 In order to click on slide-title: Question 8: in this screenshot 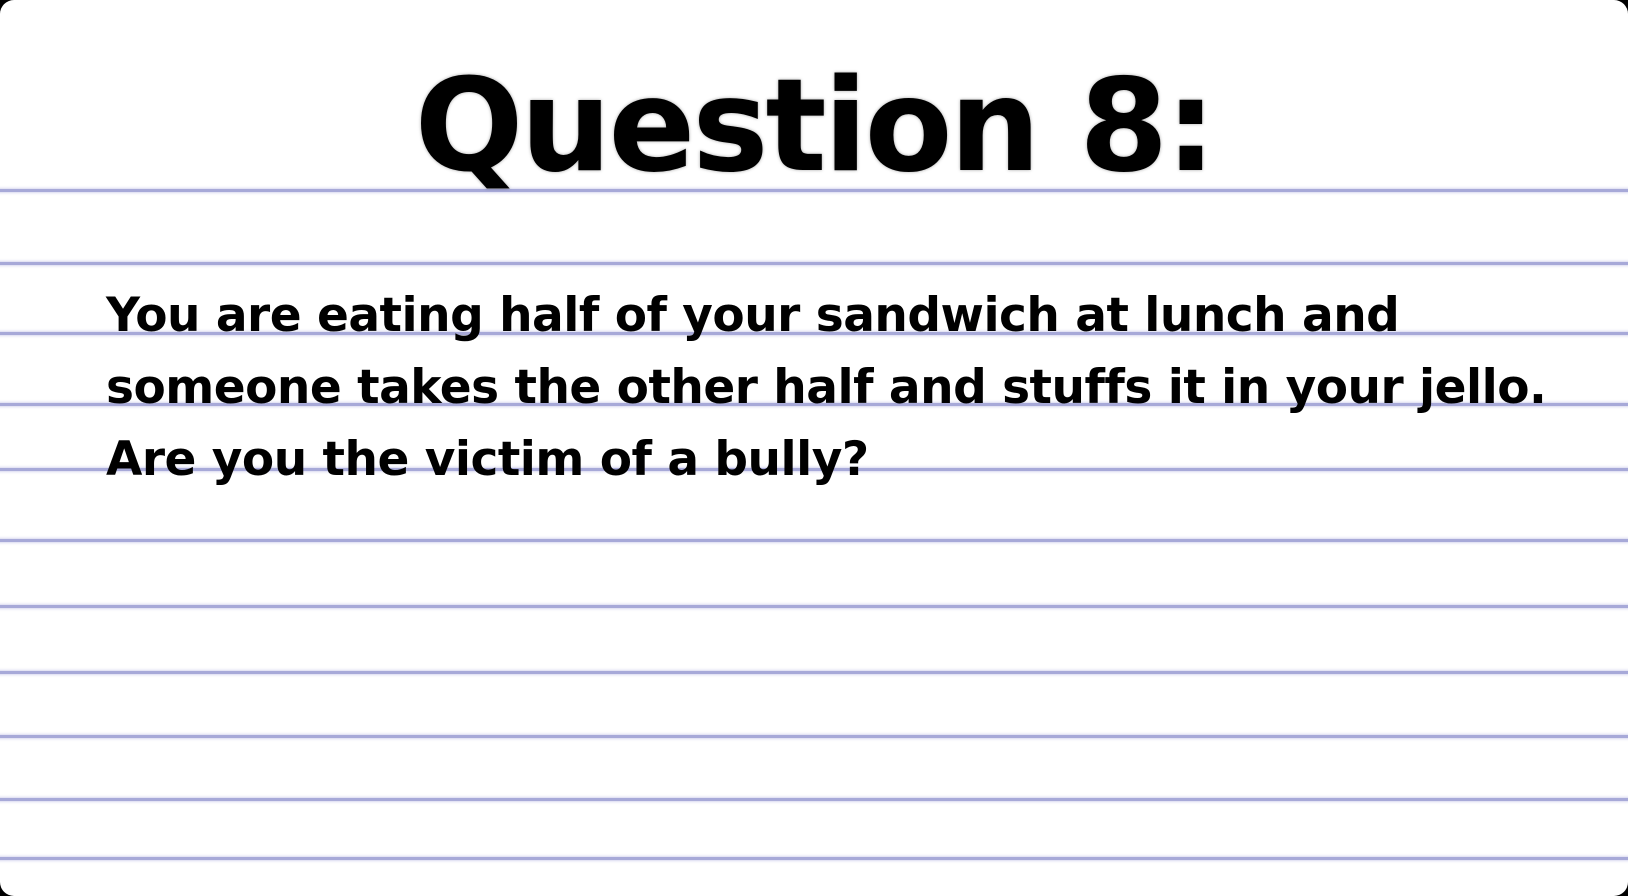, I will do `click(815, 126)`.